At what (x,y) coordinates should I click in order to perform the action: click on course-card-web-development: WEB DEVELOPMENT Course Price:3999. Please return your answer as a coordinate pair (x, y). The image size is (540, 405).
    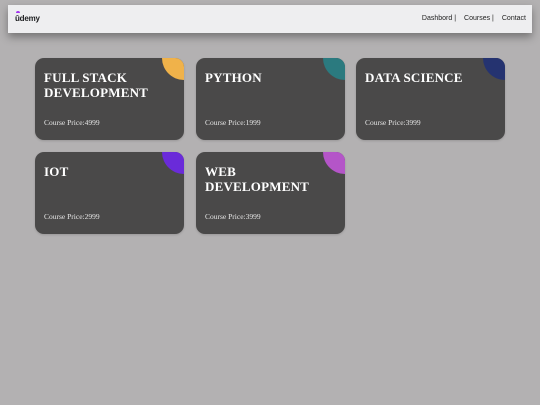
    Looking at the image, I should click on (270, 193).